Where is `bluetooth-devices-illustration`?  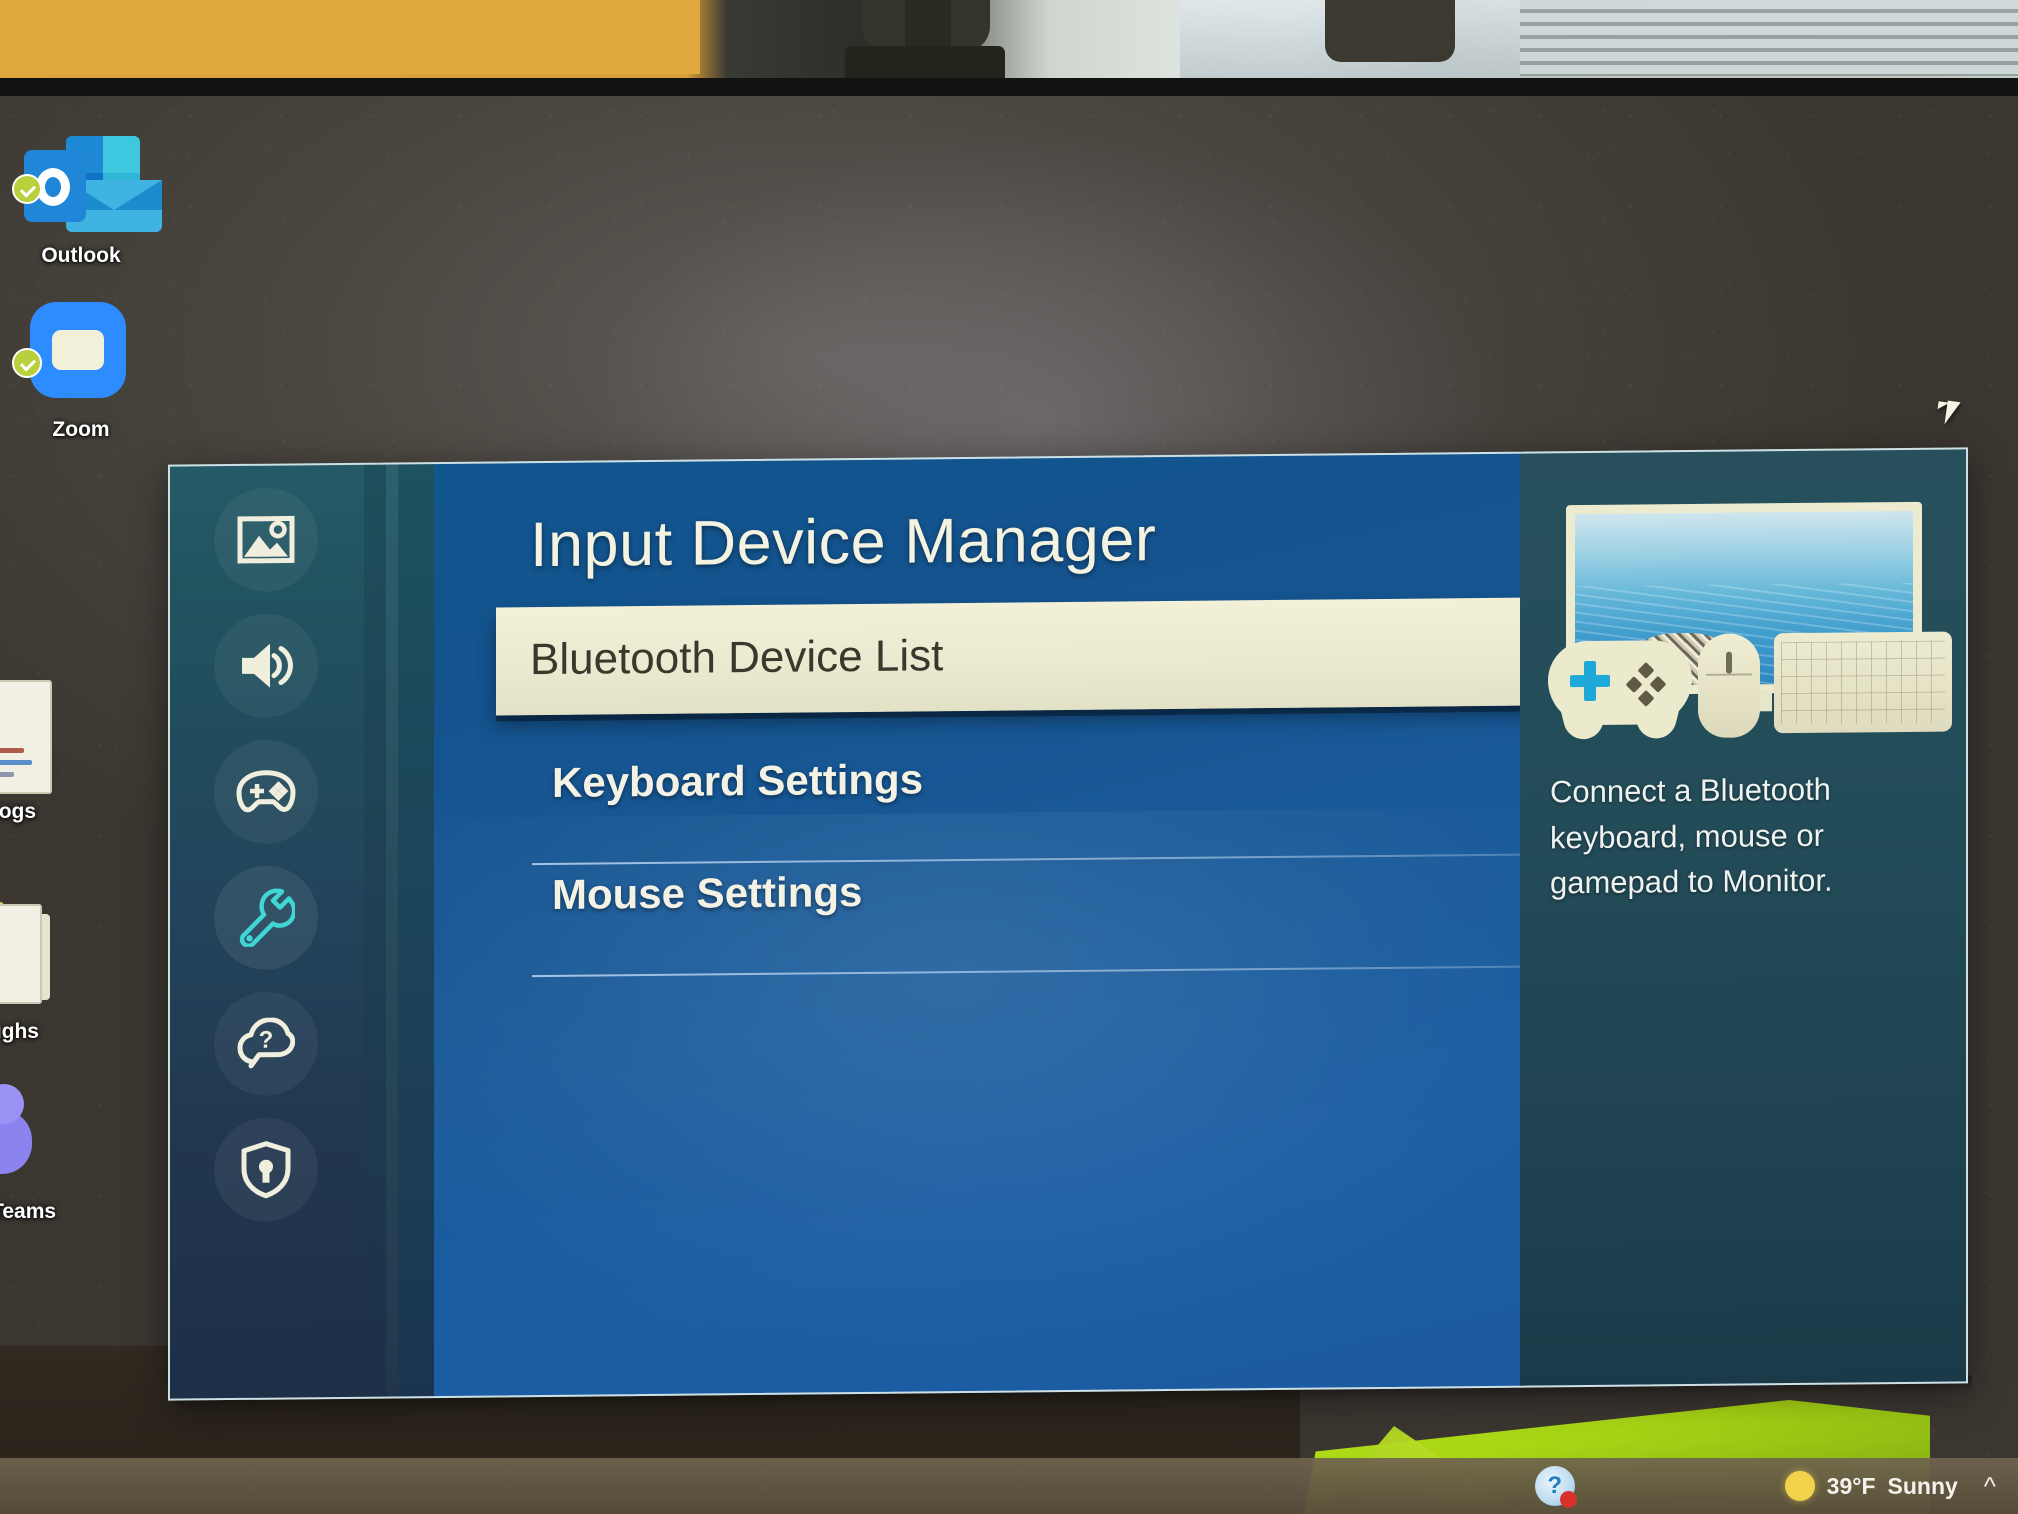 bluetooth-devices-illustration is located at coordinates (1750, 619).